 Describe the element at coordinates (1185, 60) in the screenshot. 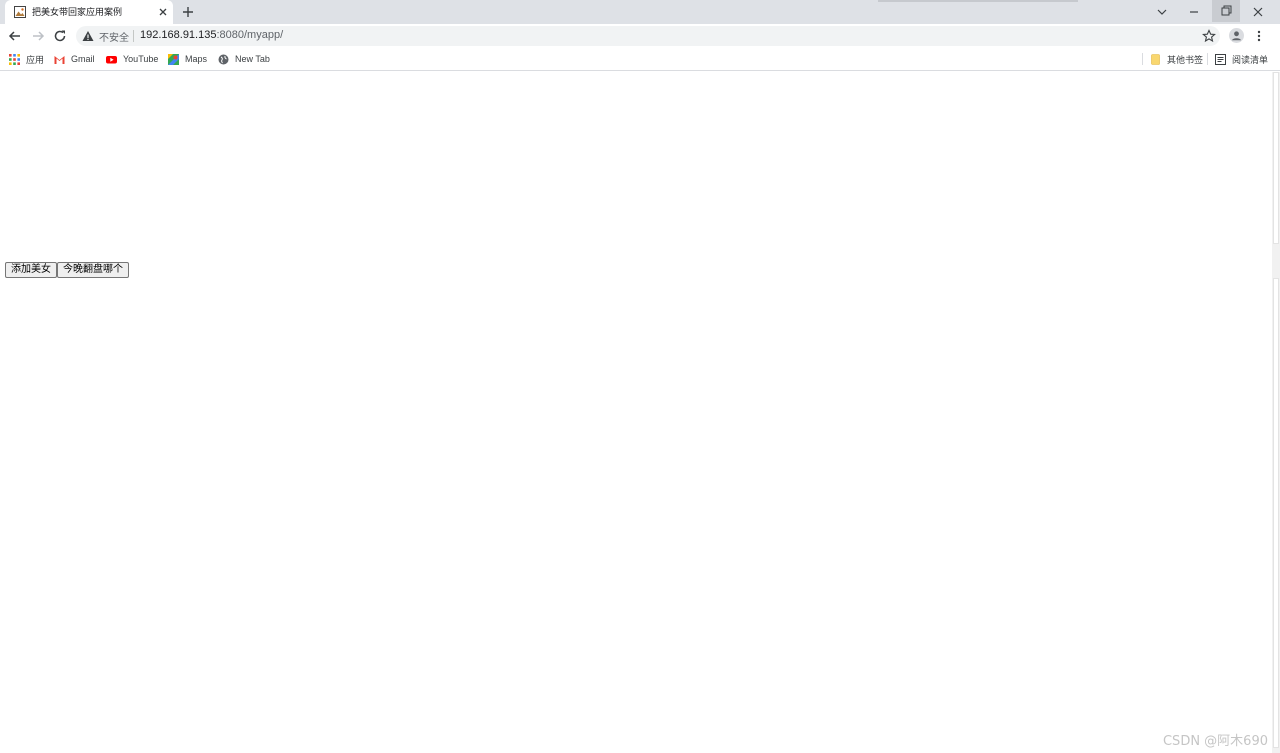

I see `bookmark-label: 其他书签` at that location.